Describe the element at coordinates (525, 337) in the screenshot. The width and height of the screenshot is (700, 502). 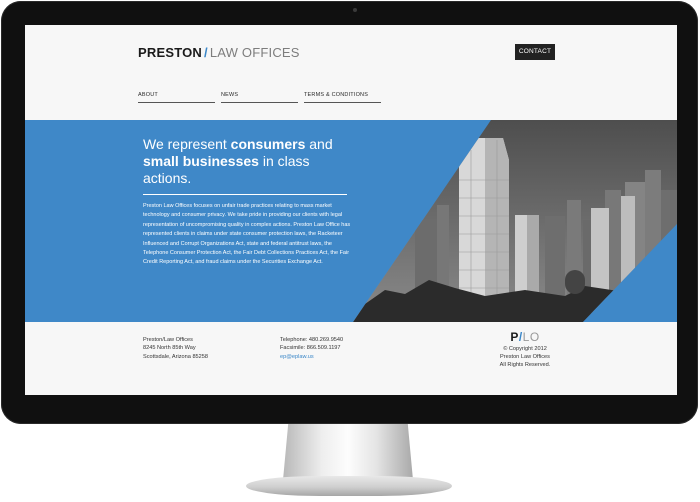
I see `footer-logo: P/LO` at that location.